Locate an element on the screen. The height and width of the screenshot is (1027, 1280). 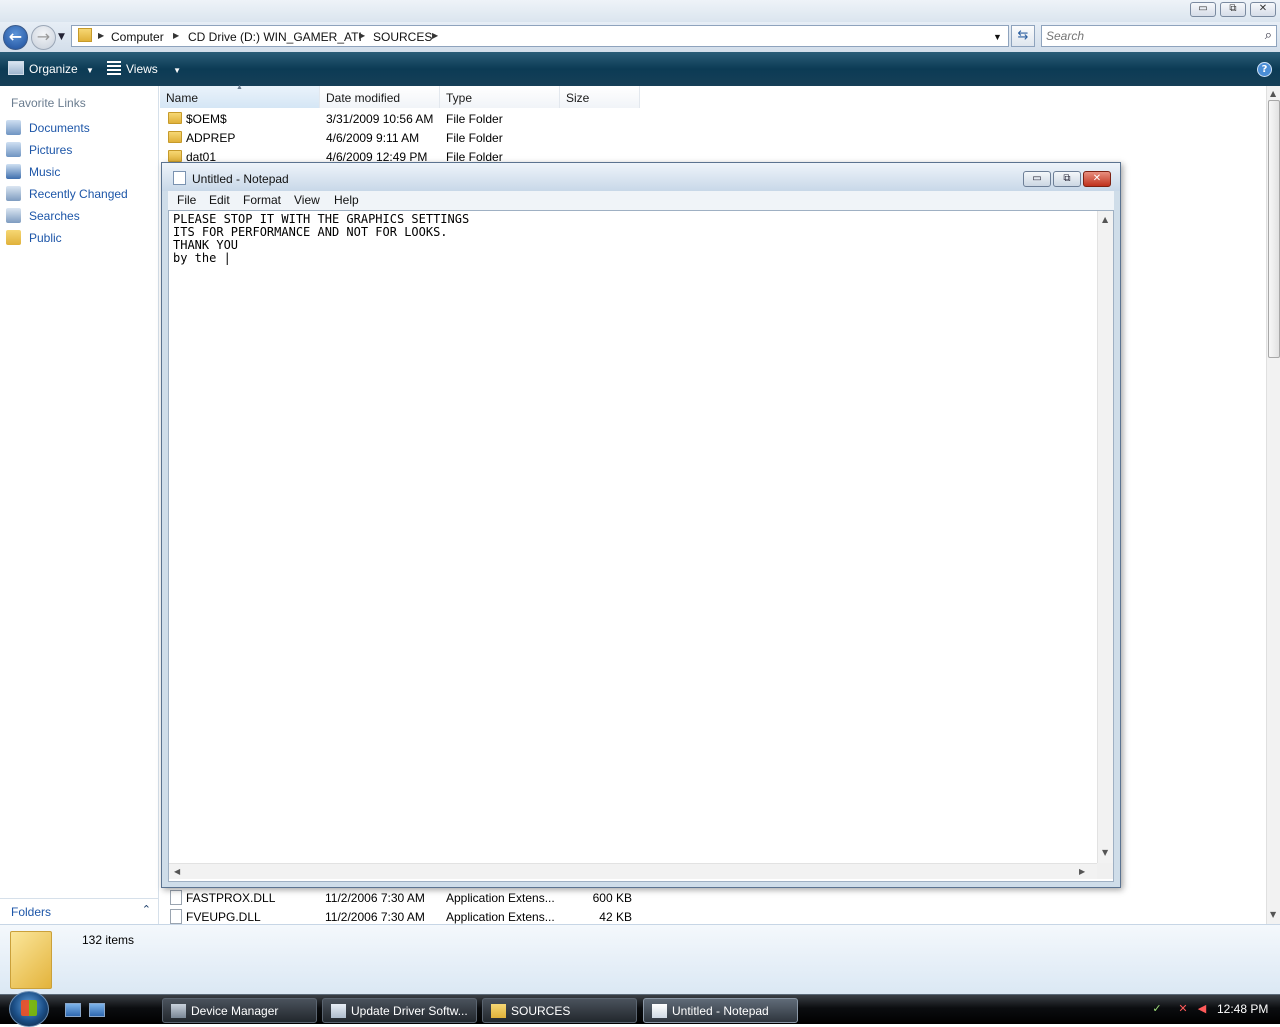
file-date: 4/6/2009 12:49 PM is located at coordinates (377, 156).